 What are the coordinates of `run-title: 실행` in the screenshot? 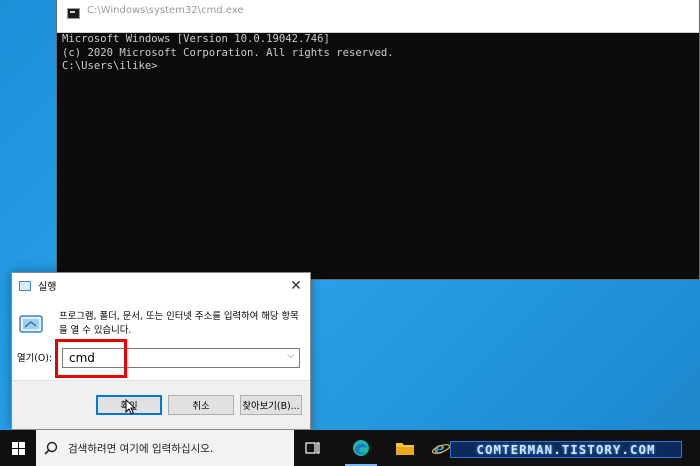 It's located at (47, 287).